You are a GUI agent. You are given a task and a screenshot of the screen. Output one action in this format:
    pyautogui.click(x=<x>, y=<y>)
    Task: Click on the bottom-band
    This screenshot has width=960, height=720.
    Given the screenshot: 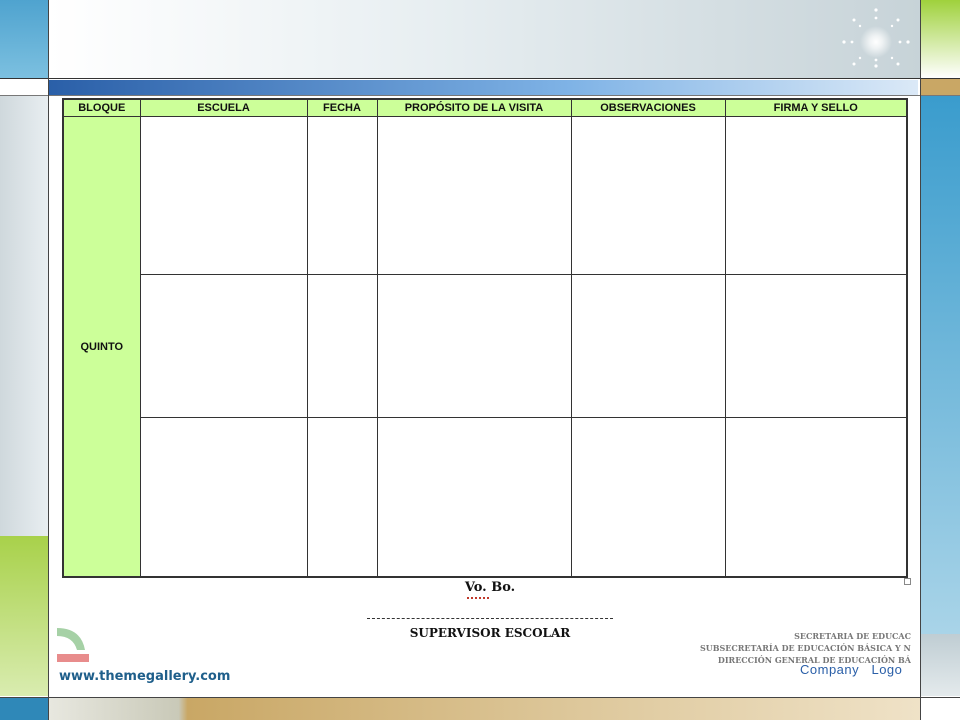 What is the action you would take?
    pyautogui.click(x=484, y=709)
    